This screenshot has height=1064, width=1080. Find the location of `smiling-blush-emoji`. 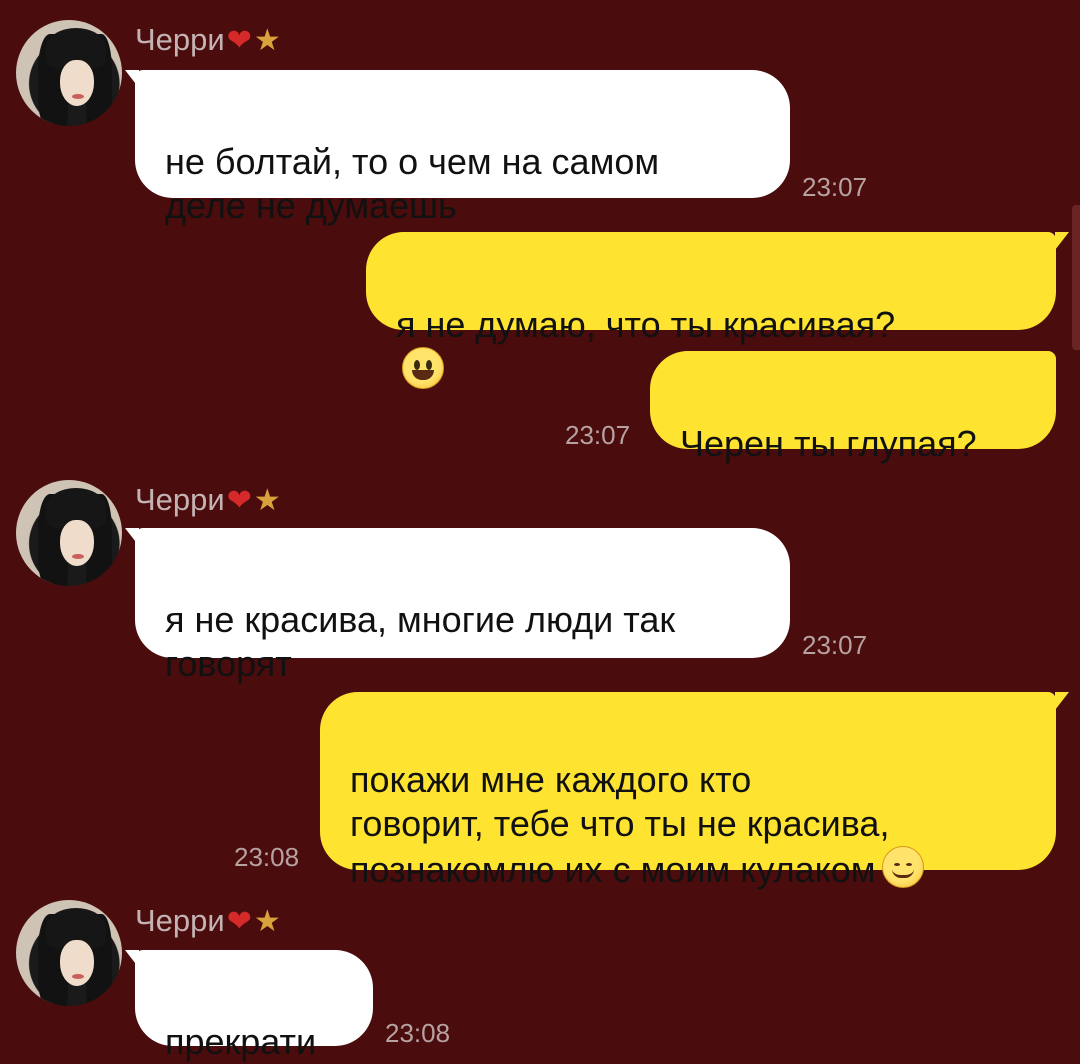

smiling-blush-emoji is located at coordinates (902, 867).